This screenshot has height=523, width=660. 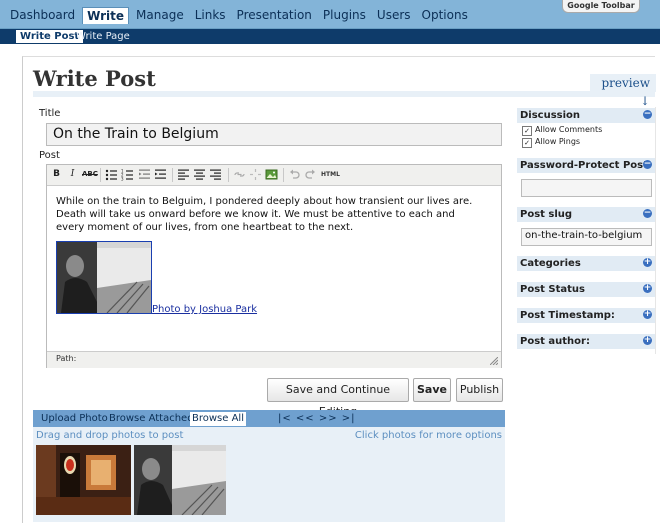 I want to click on nav-presentation: Presentation, so click(x=274, y=15).